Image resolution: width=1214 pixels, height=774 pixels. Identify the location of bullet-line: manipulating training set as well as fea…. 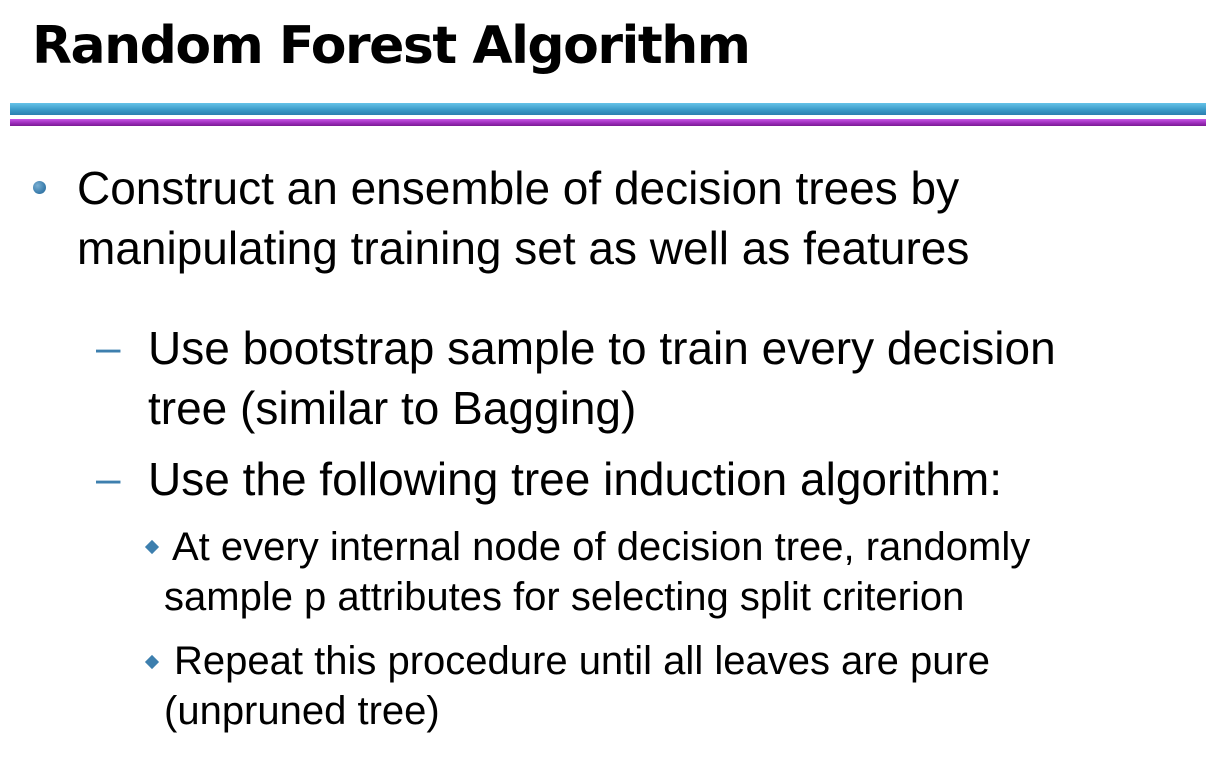
(523, 248).